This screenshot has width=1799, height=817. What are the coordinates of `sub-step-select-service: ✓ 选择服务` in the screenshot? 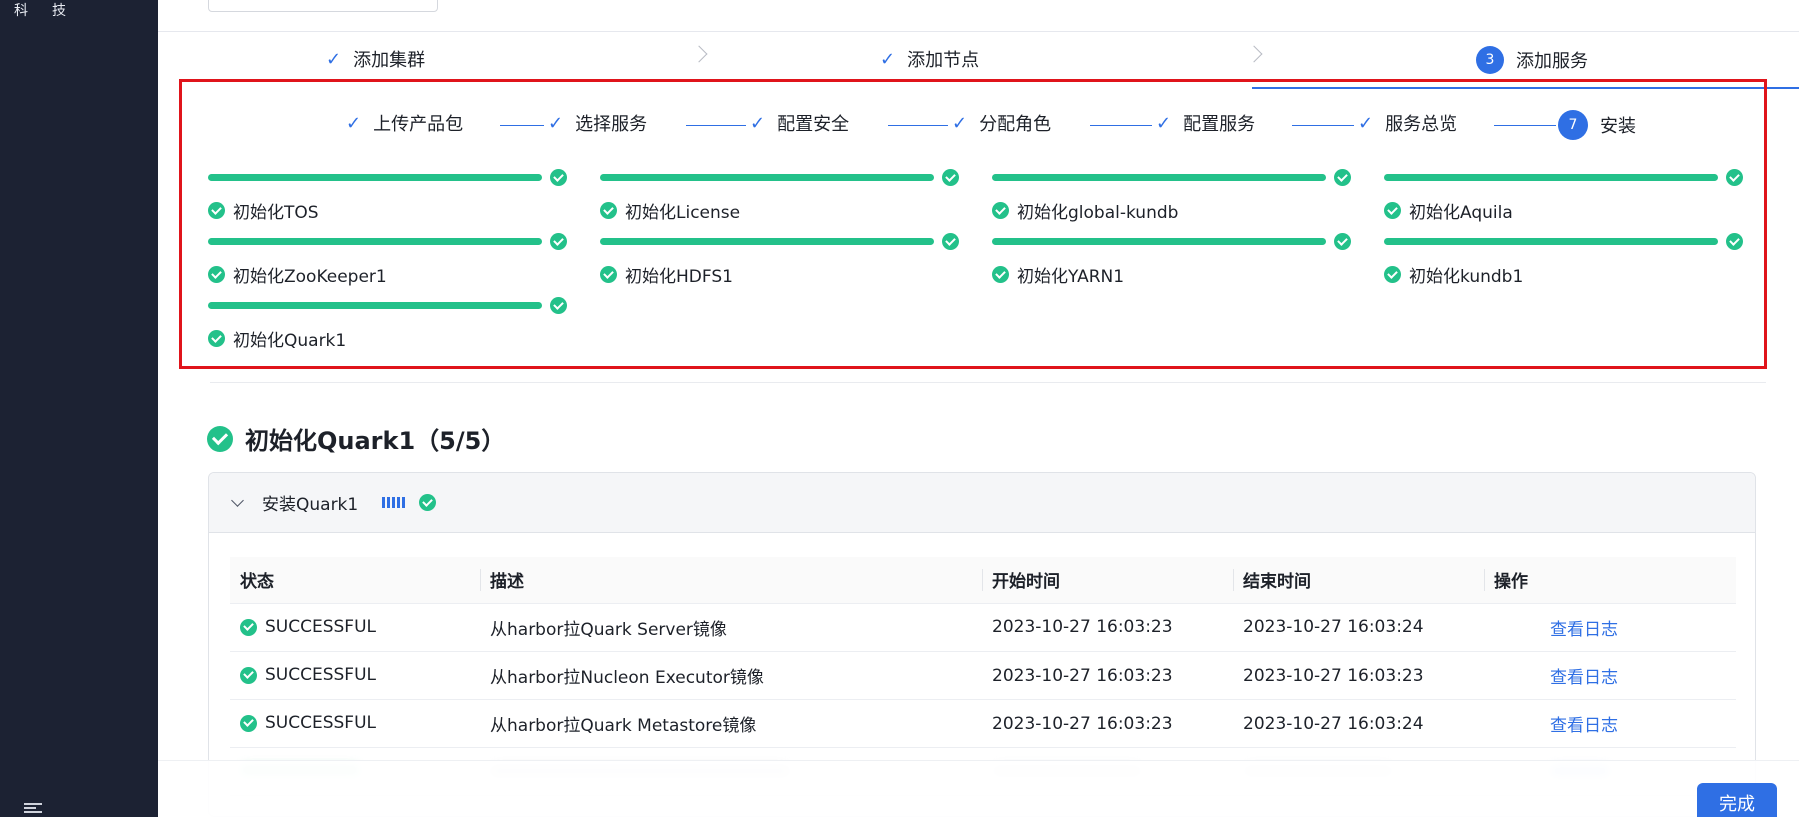 It's located at (597, 123).